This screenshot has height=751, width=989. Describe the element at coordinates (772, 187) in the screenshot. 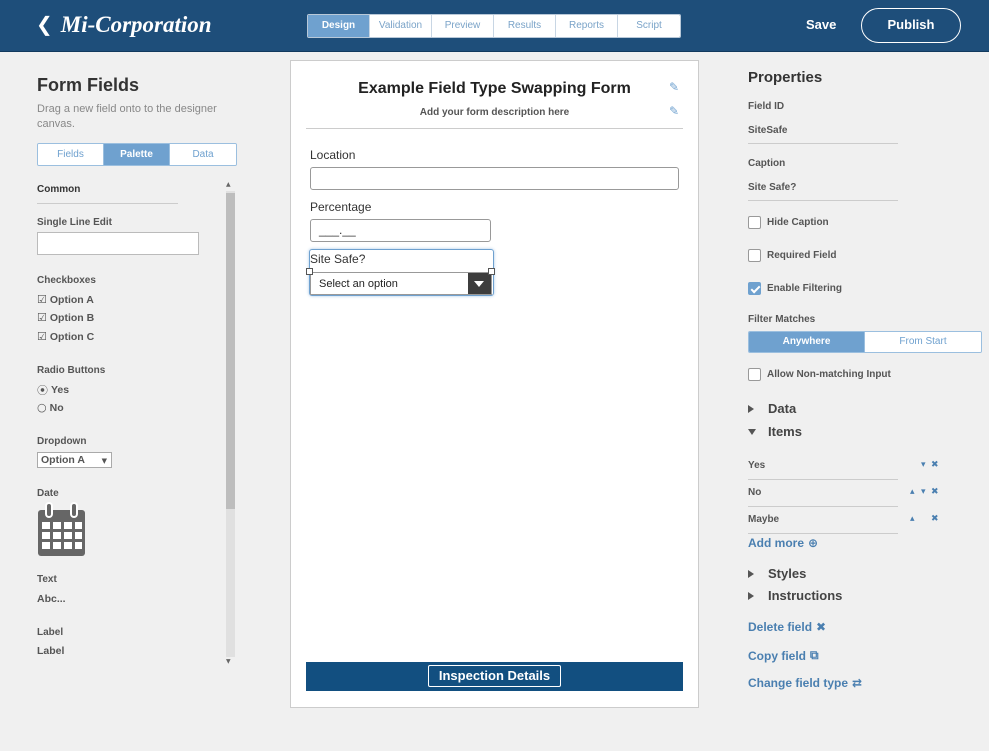

I see `caption-input: Site Safe?` at that location.